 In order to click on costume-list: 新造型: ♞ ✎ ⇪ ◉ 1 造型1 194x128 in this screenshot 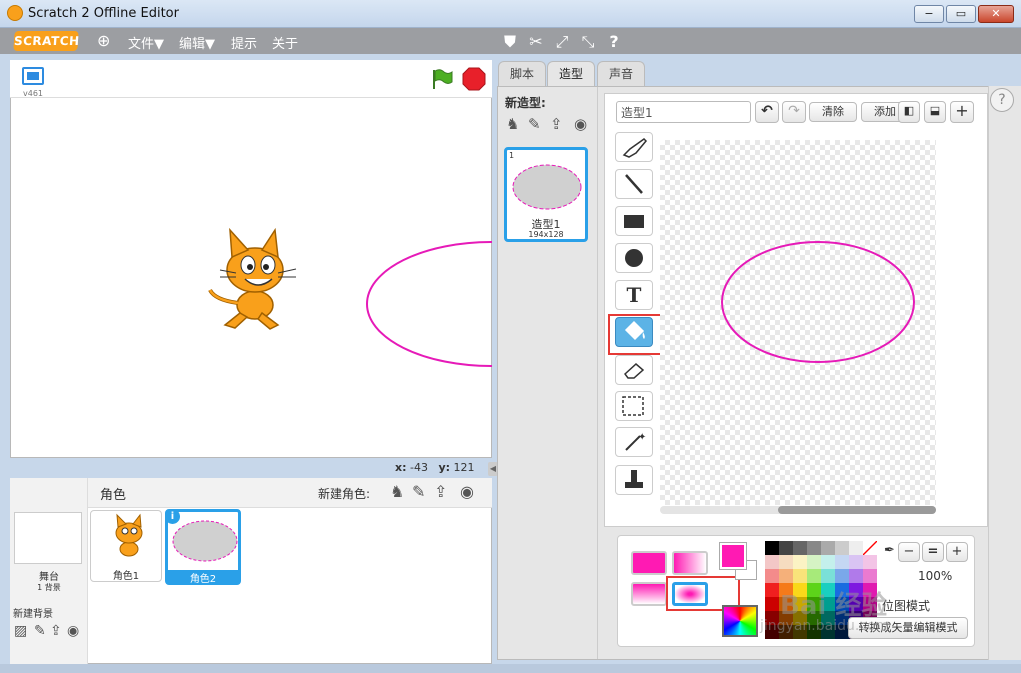, I will do `click(548, 373)`.